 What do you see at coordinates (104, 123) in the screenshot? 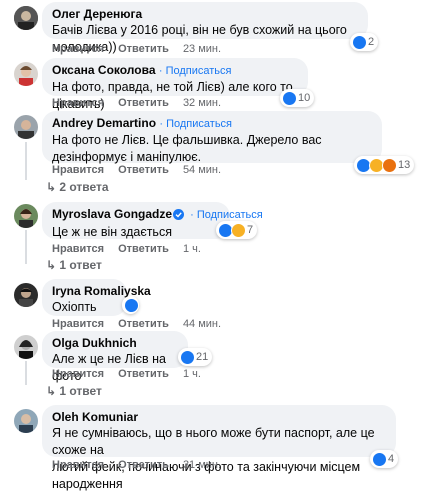
I see `comment-author: Andrey Demartino` at bounding box center [104, 123].